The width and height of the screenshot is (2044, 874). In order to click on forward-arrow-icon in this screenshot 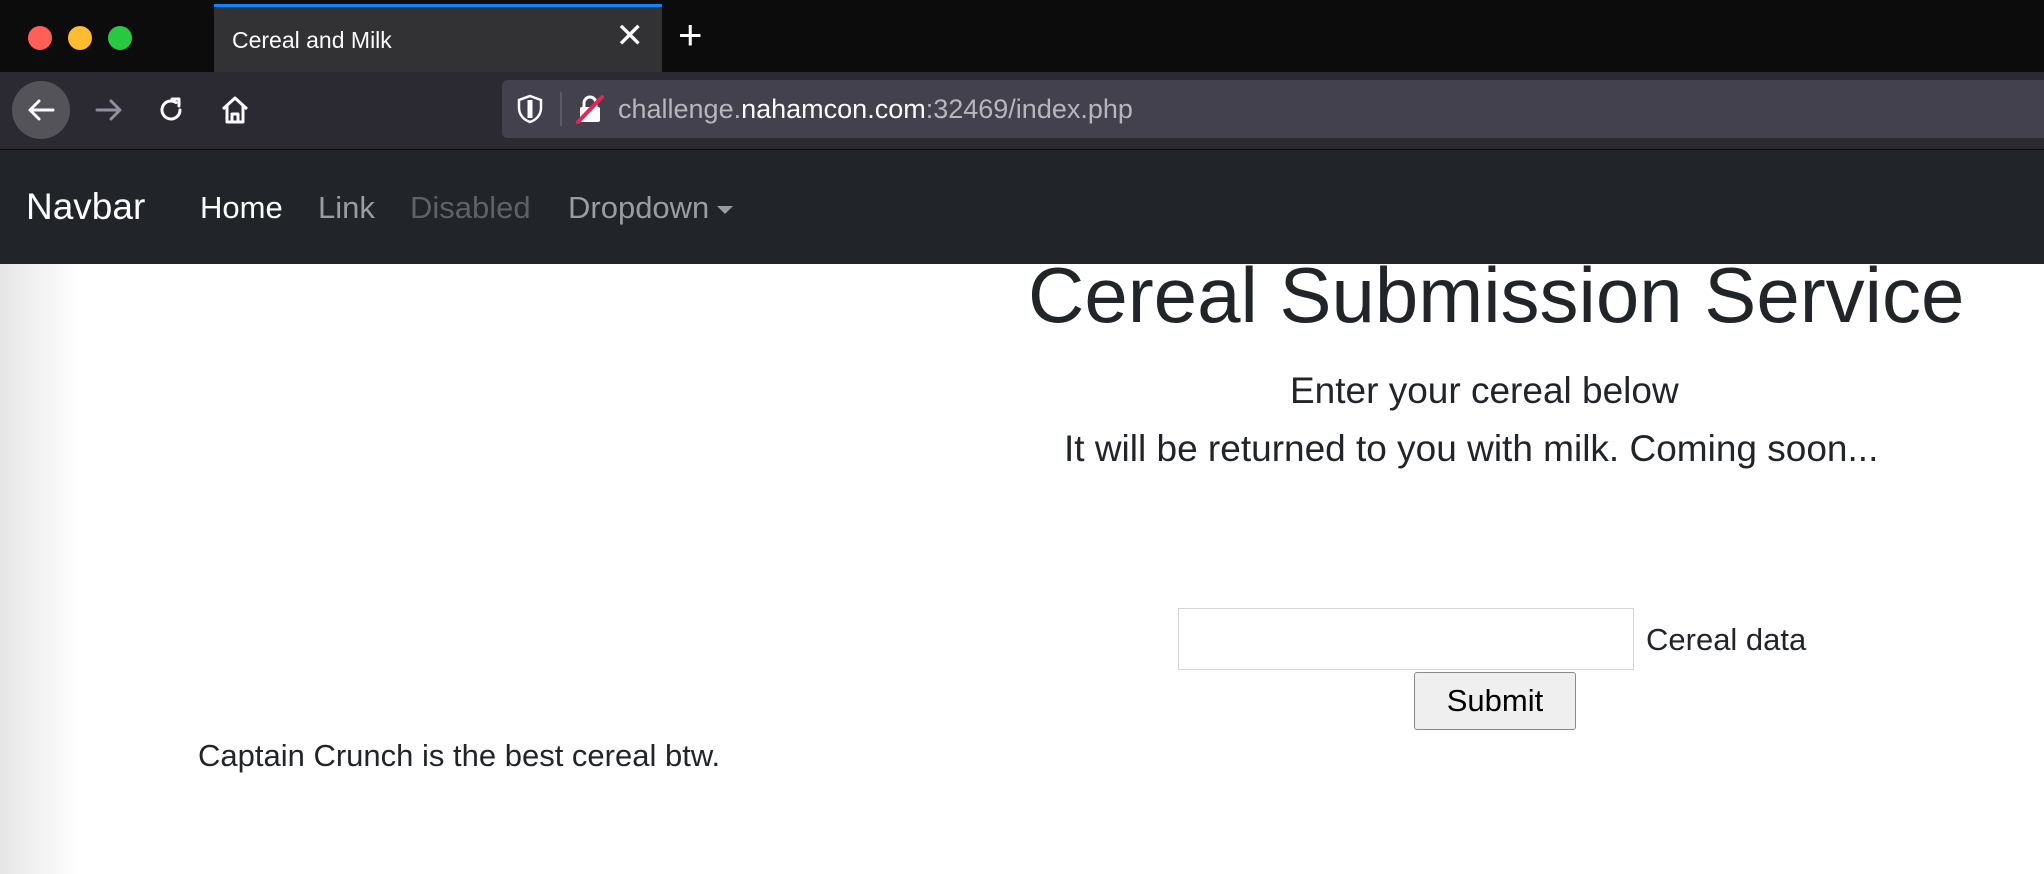, I will do `click(108, 110)`.